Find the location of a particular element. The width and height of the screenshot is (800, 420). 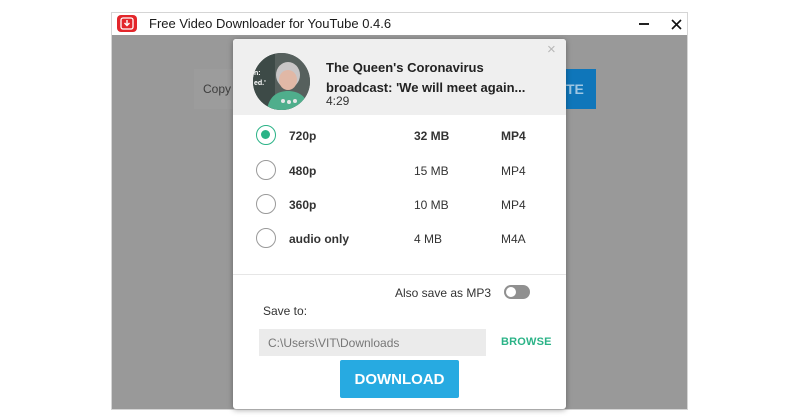

thumbnail-text-2: ed.' is located at coordinates (260, 83).